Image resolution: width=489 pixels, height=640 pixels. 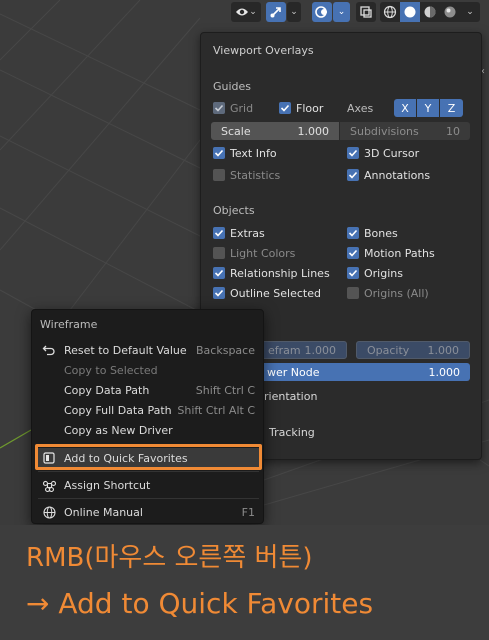 I want to click on caption-line-2: → Add to Quick Favorites, so click(x=200, y=603).